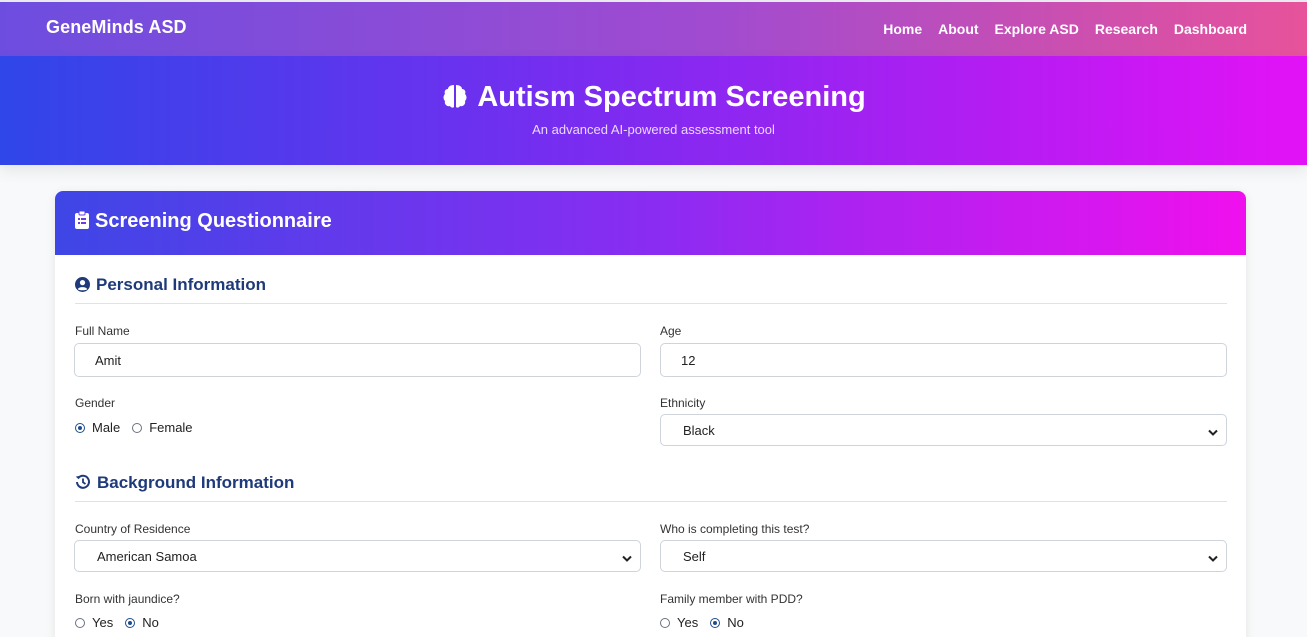  Describe the element at coordinates (1210, 29) in the screenshot. I see `nav-link-dashboard: Dashboard` at that location.